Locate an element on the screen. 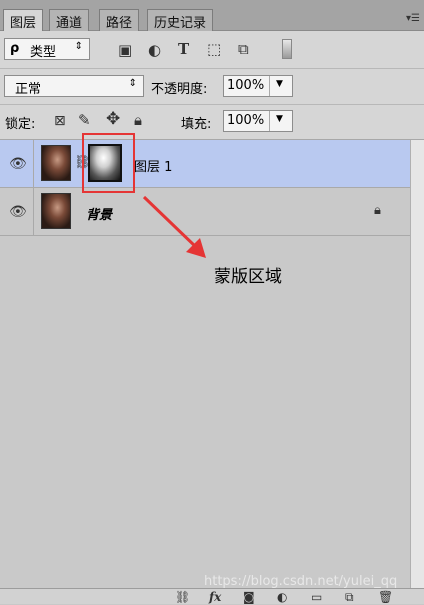 The width and height of the screenshot is (424, 605). panel-tab-bar: 图层 通道 路径 历史记录 ▾☰ is located at coordinates (212, 16).